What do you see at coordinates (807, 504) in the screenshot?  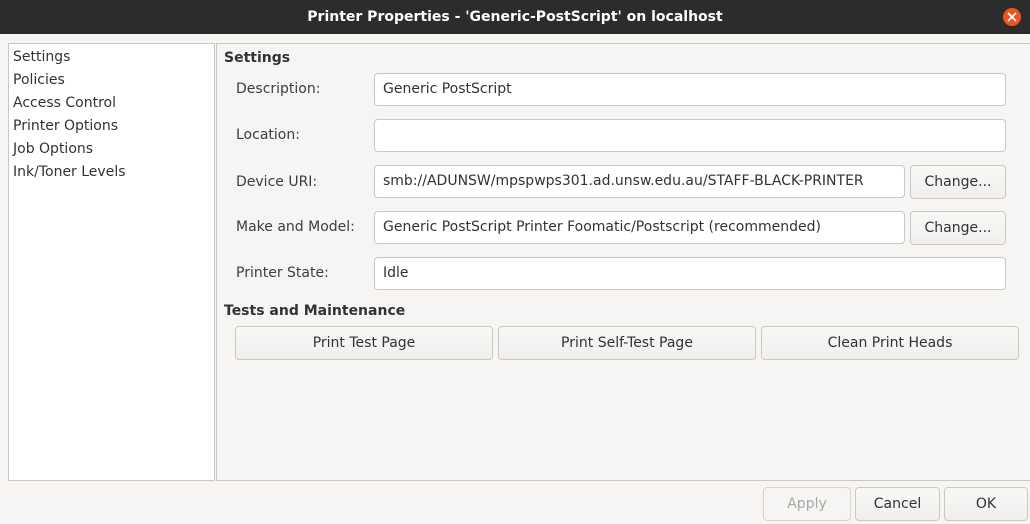 I see `apply-button: Apply` at bounding box center [807, 504].